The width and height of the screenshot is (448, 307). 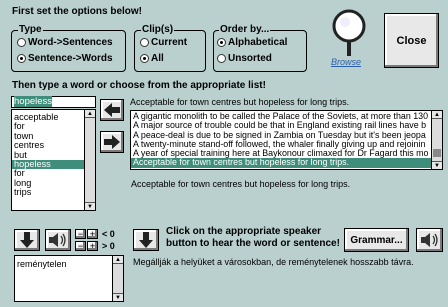 What do you see at coordinates (92, 246) in the screenshot?
I see `speed-increase-plus-button: +` at bounding box center [92, 246].